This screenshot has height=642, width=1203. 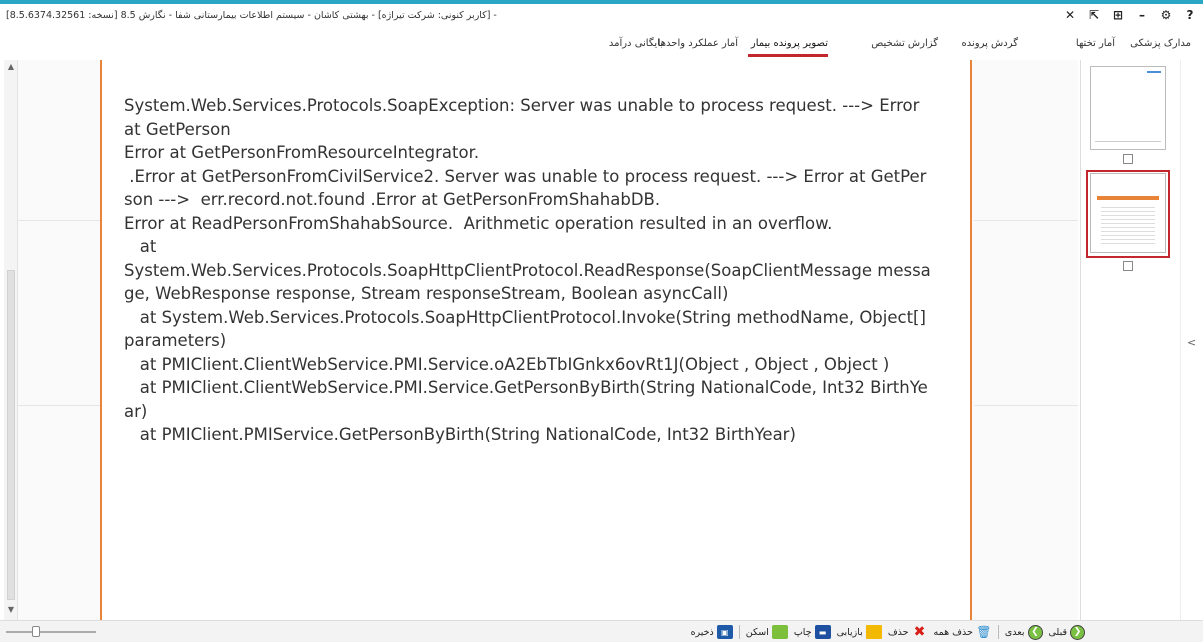 I want to click on next-button: ❯ بعدی, so click(x=1023, y=632).